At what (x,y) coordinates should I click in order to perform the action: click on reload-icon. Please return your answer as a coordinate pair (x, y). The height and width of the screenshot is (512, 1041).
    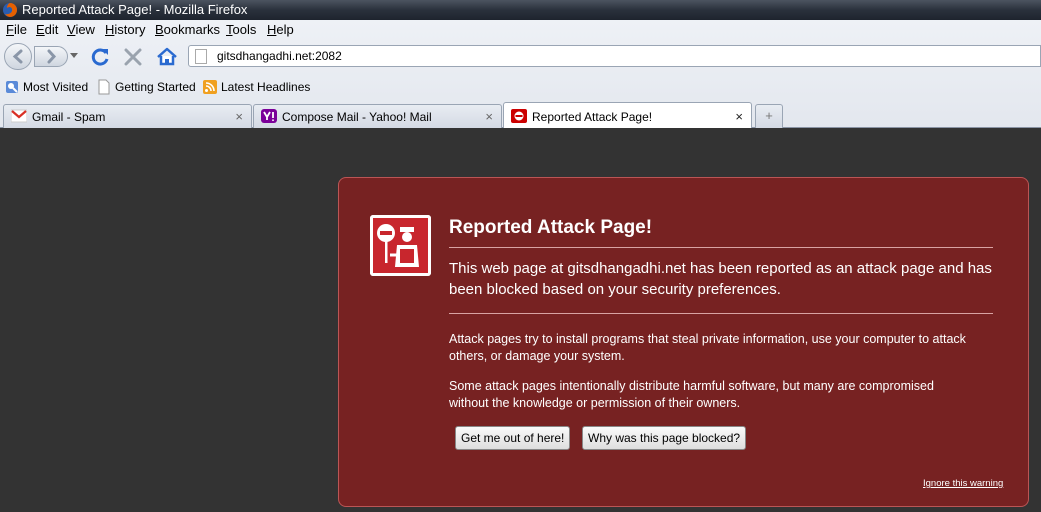
    Looking at the image, I should click on (100, 57).